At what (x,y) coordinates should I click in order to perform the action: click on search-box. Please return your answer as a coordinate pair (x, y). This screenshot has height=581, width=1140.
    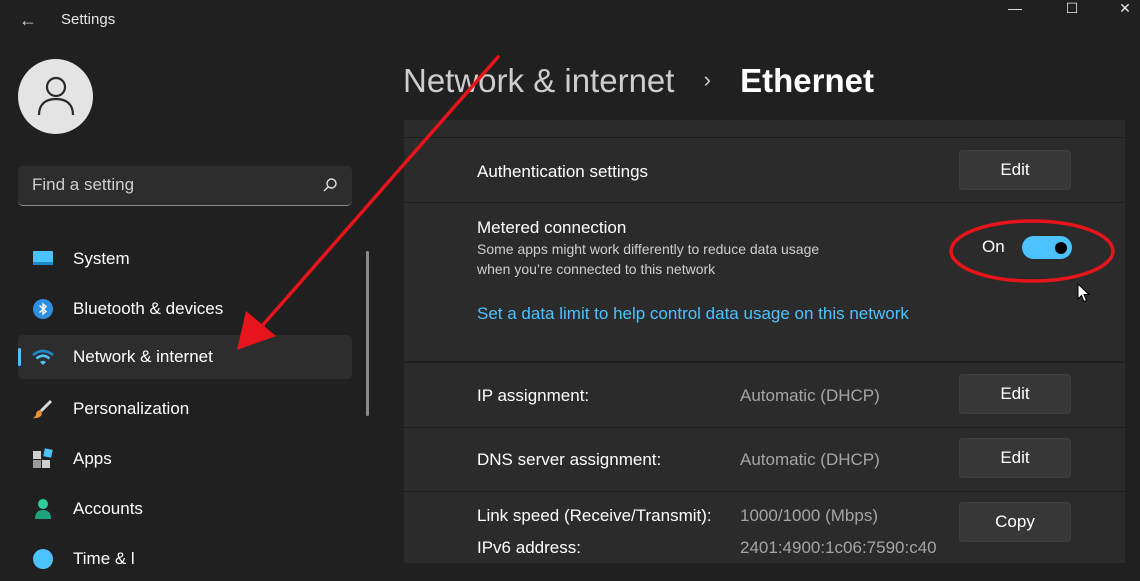
    Looking at the image, I should click on (185, 186).